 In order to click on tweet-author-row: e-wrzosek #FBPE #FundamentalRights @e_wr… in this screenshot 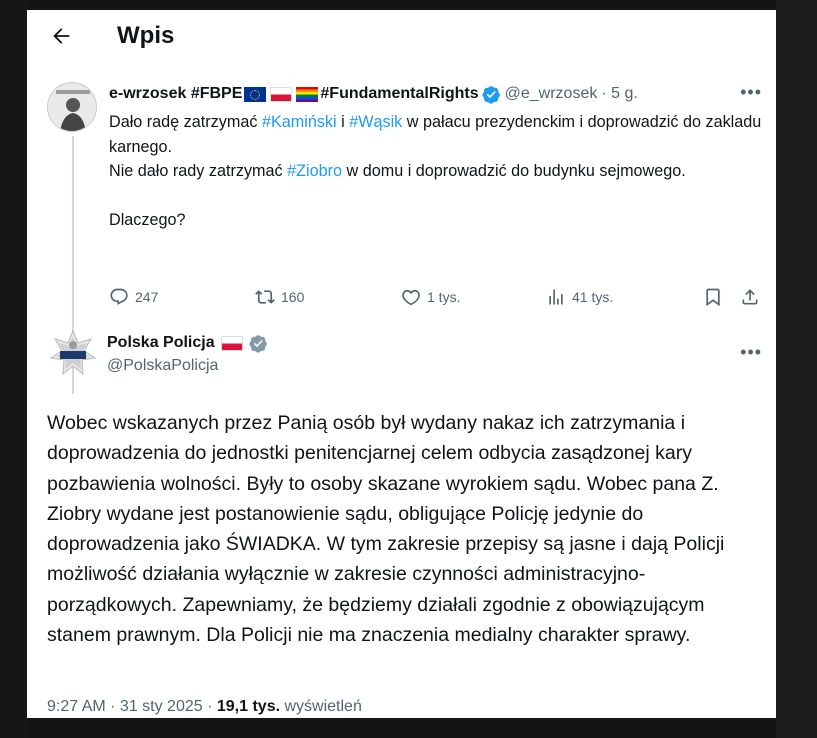, I will do `click(435, 94)`.